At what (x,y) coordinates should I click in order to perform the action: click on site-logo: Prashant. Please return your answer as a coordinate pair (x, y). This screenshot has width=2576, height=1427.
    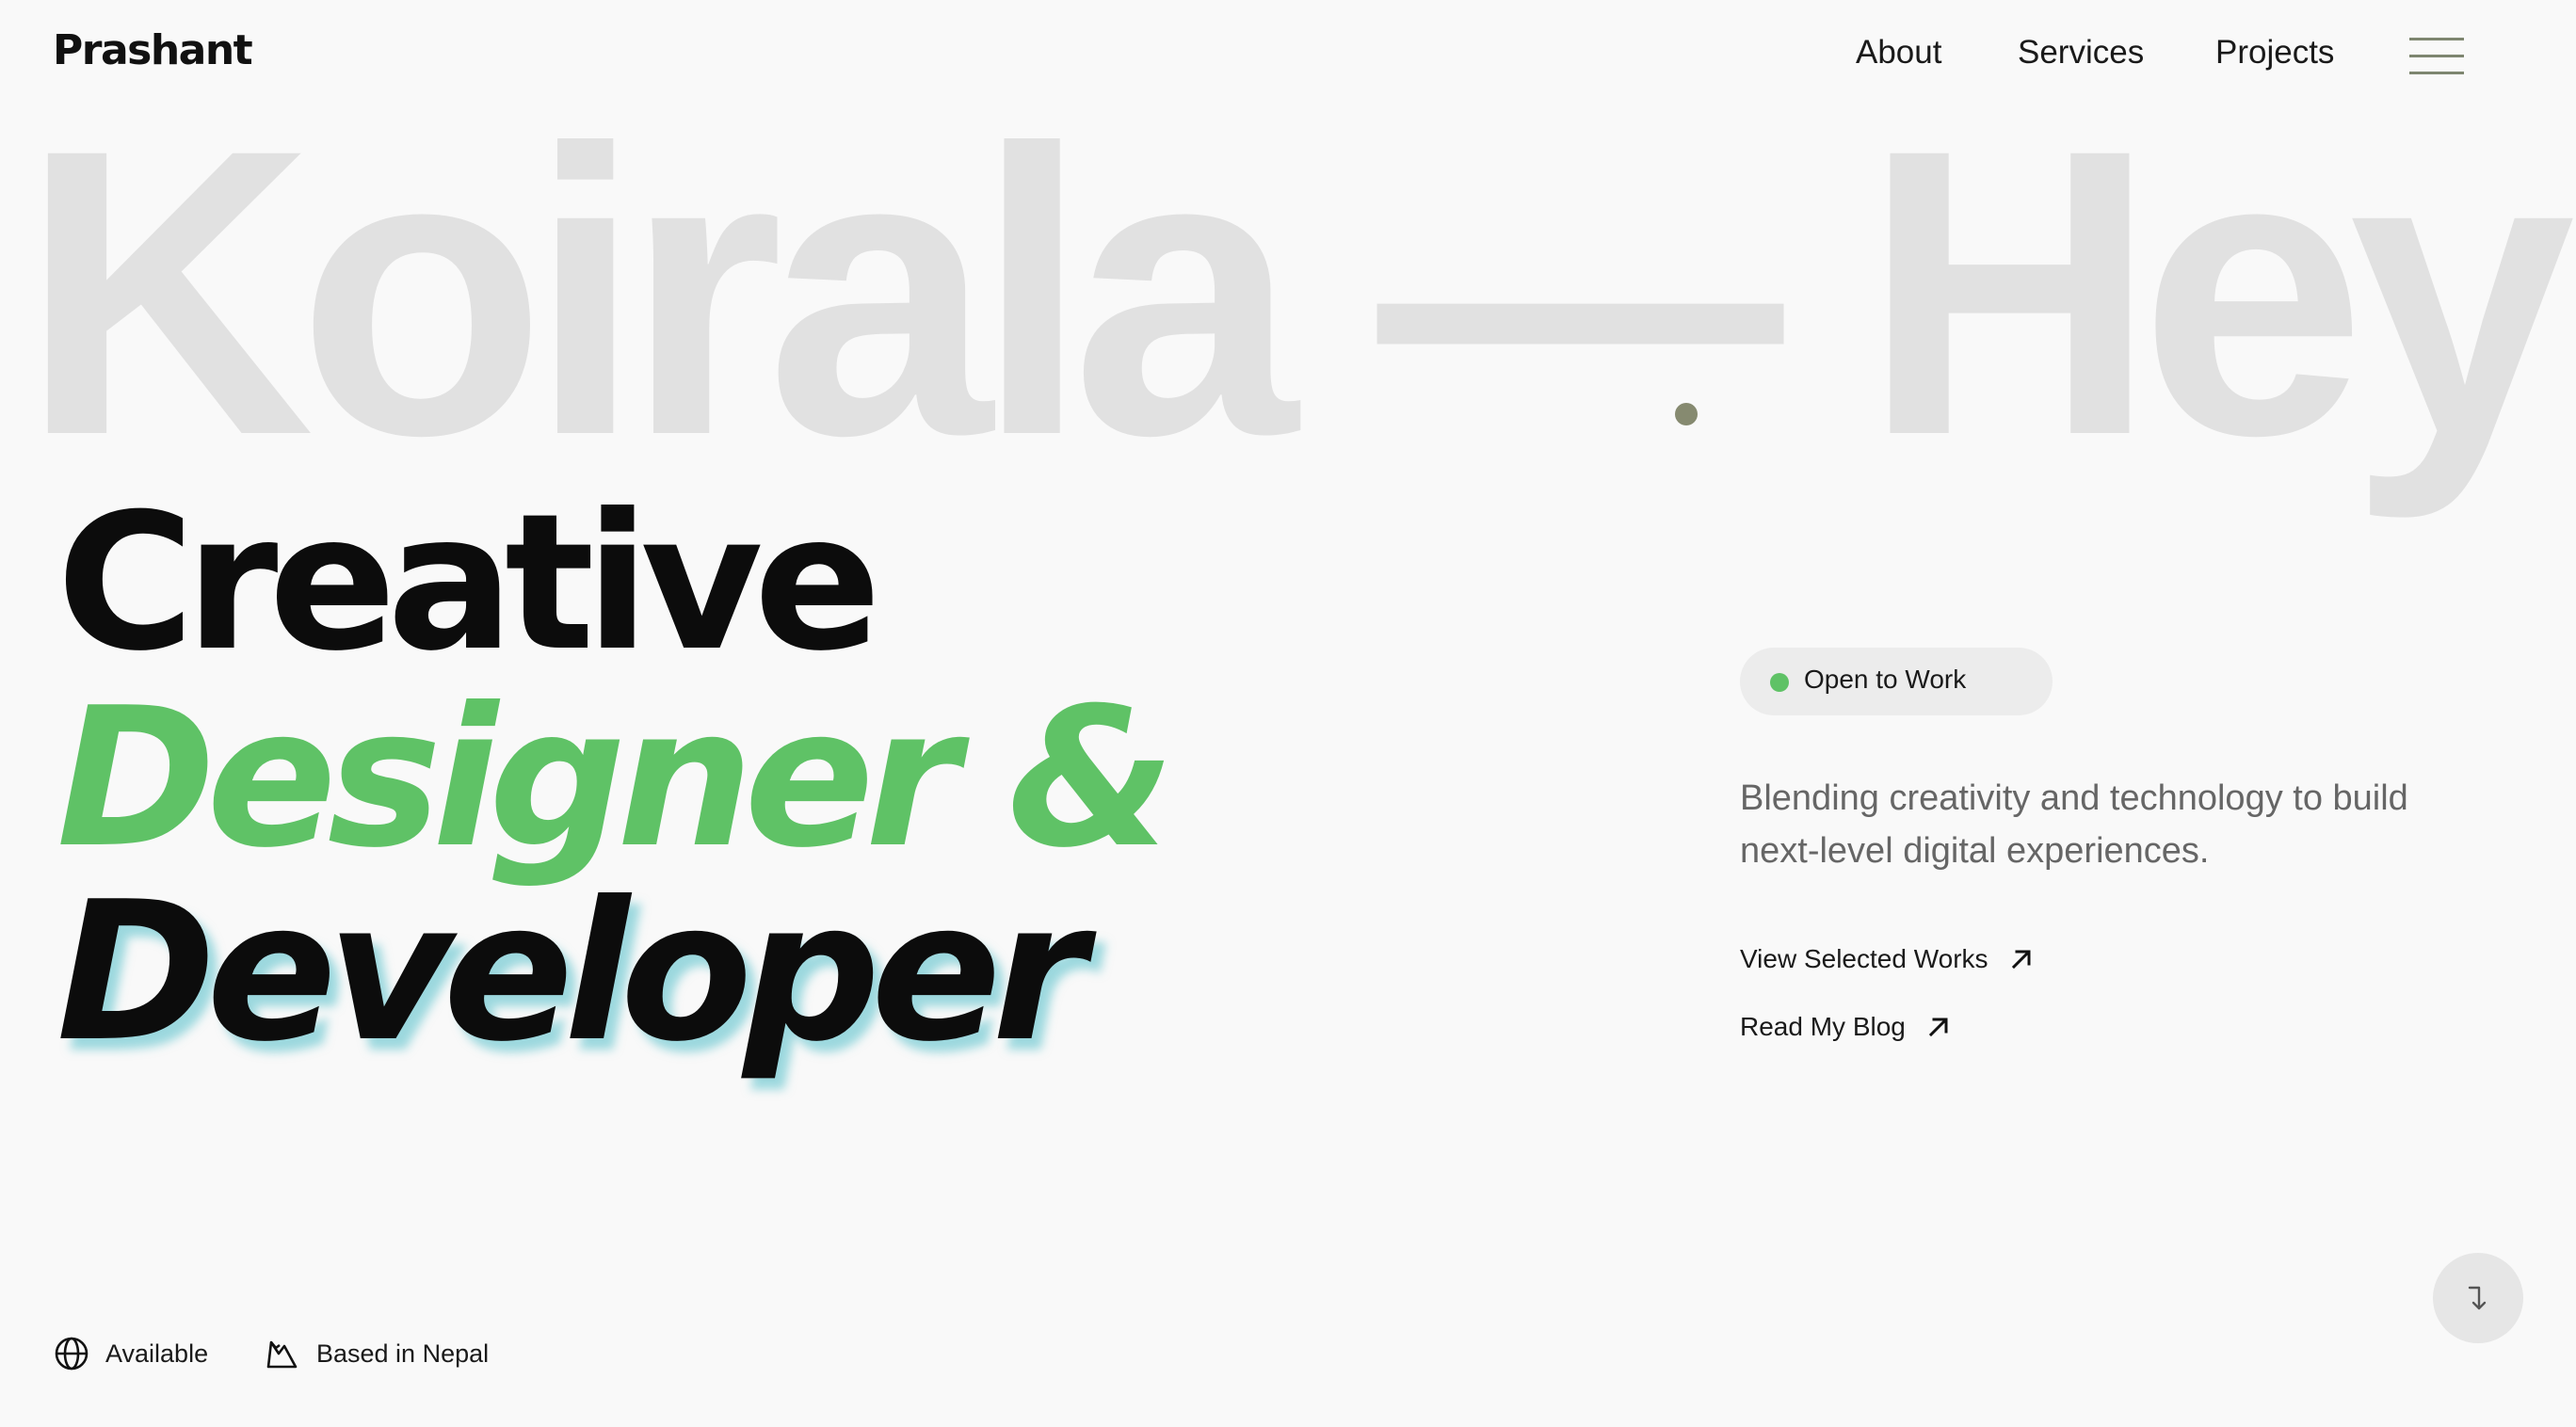
    Looking at the image, I should click on (153, 50).